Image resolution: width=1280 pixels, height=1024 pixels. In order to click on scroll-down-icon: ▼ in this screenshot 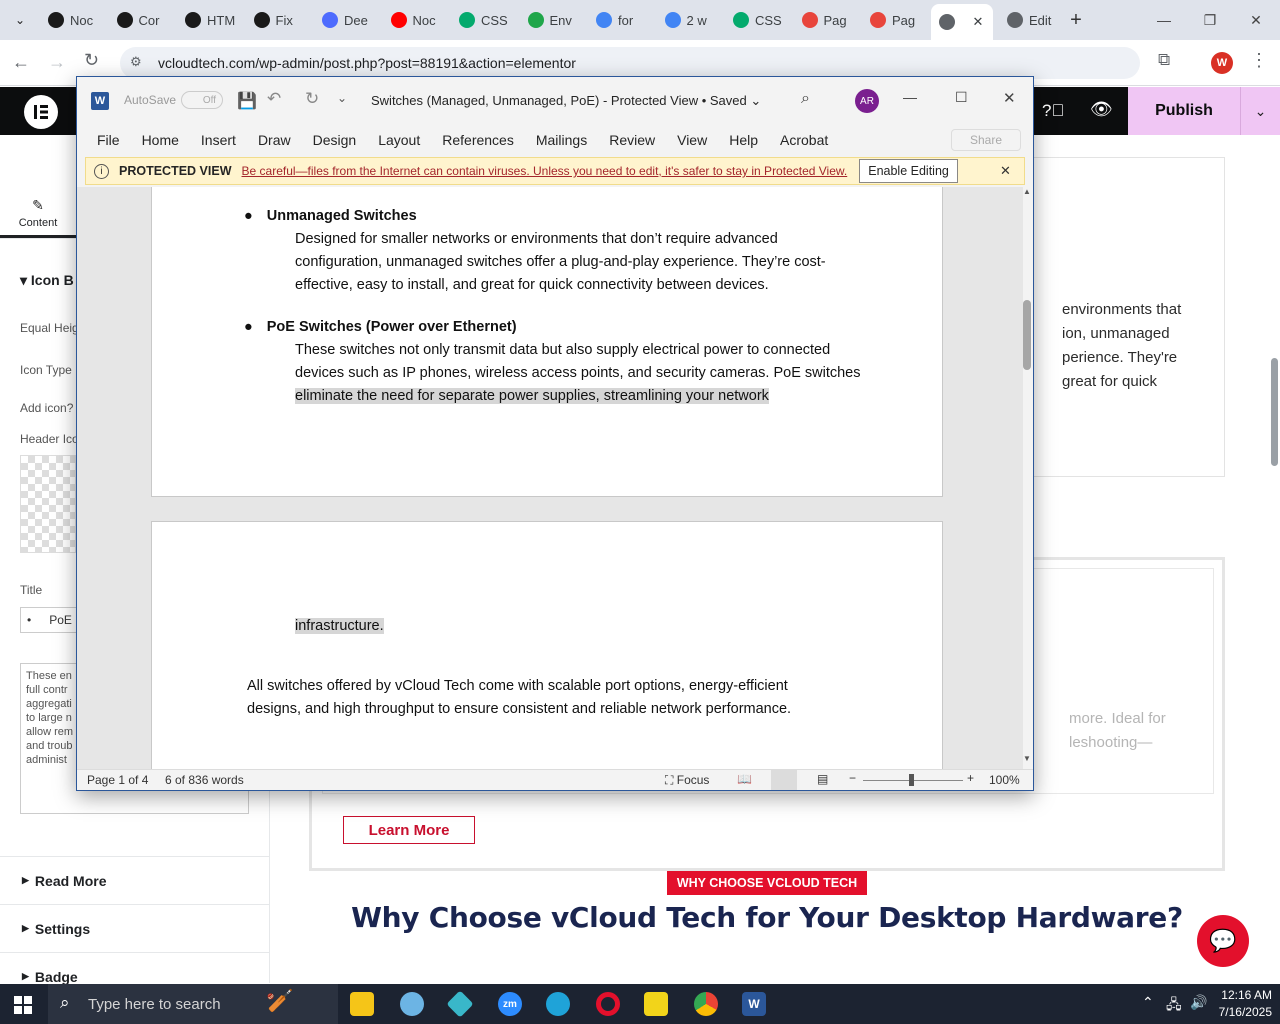, I will do `click(1027, 758)`.